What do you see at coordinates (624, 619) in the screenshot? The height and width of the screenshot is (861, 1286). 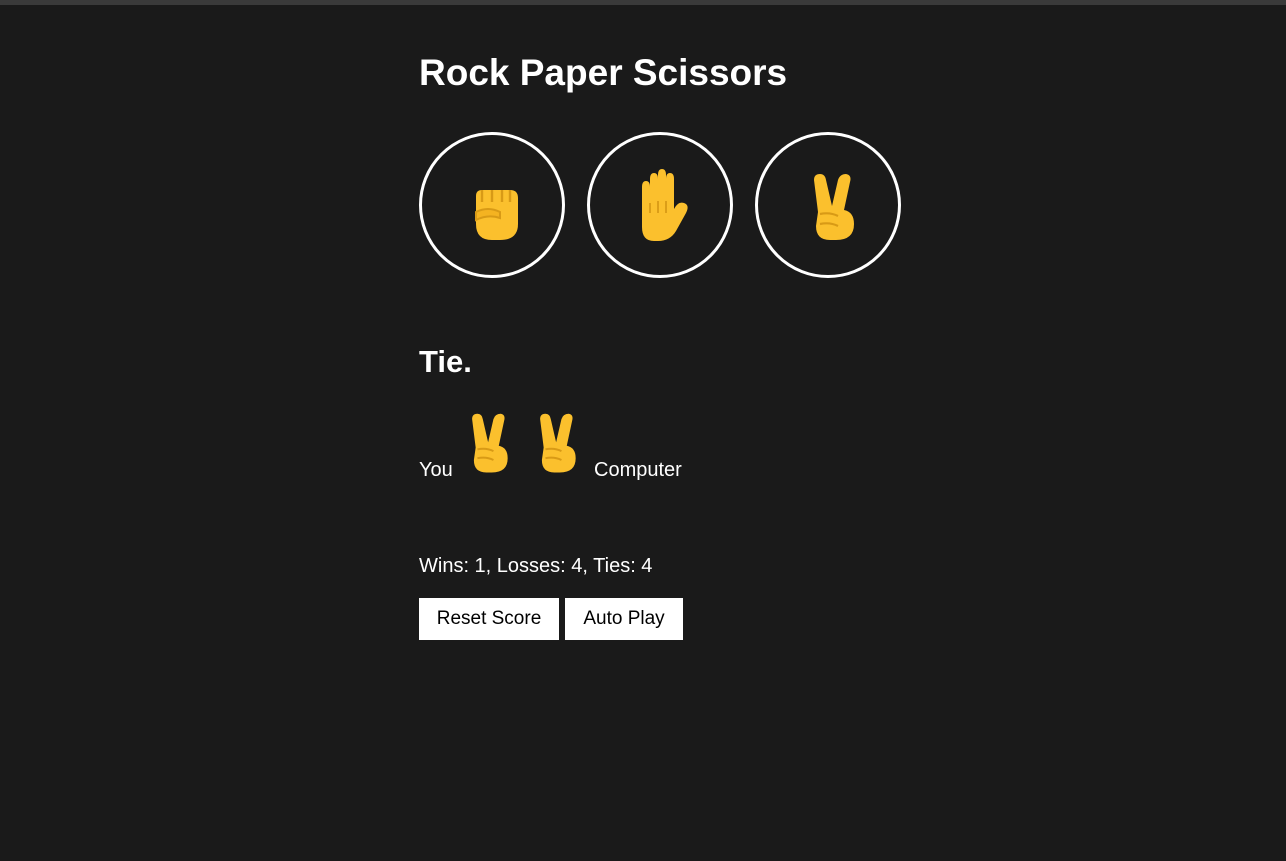 I see `auto-play-button: Auto Play` at bounding box center [624, 619].